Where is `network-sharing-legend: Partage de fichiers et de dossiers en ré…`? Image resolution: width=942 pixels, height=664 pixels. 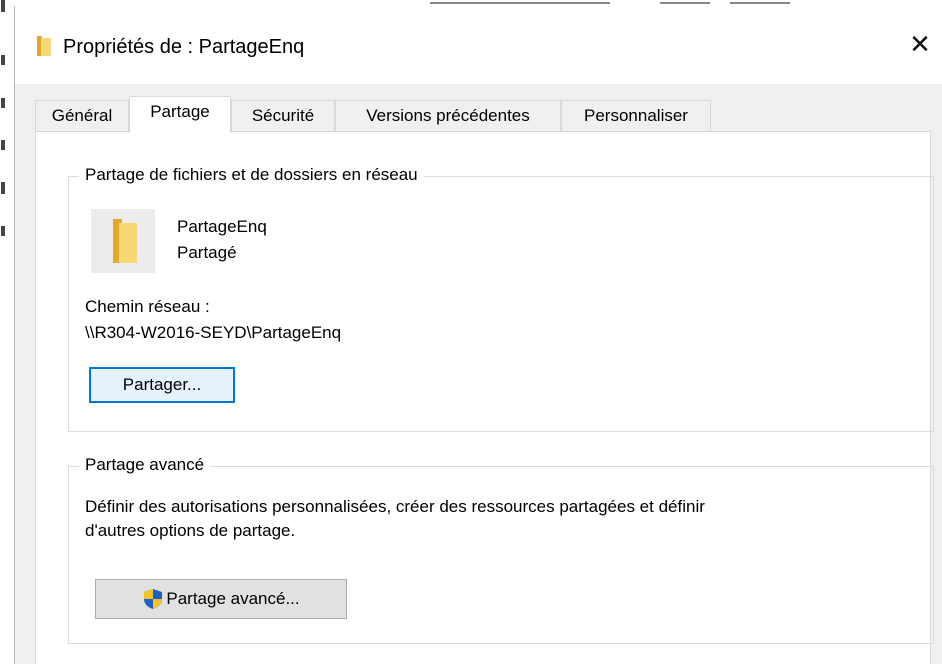
network-sharing-legend: Partage de fichiers et de dossiers en ré… is located at coordinates (251, 175).